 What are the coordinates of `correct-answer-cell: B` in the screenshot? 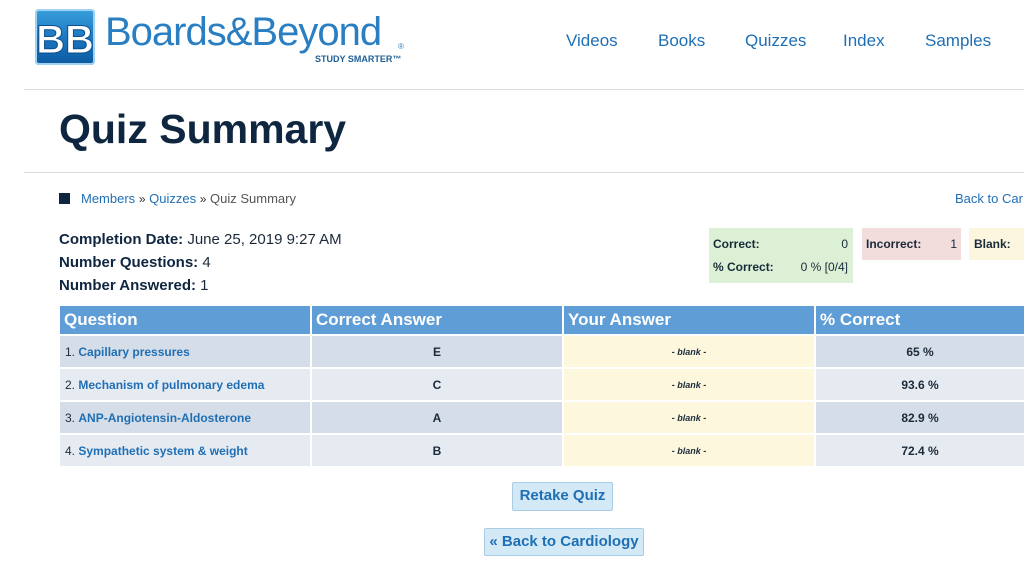 It's located at (437, 450).